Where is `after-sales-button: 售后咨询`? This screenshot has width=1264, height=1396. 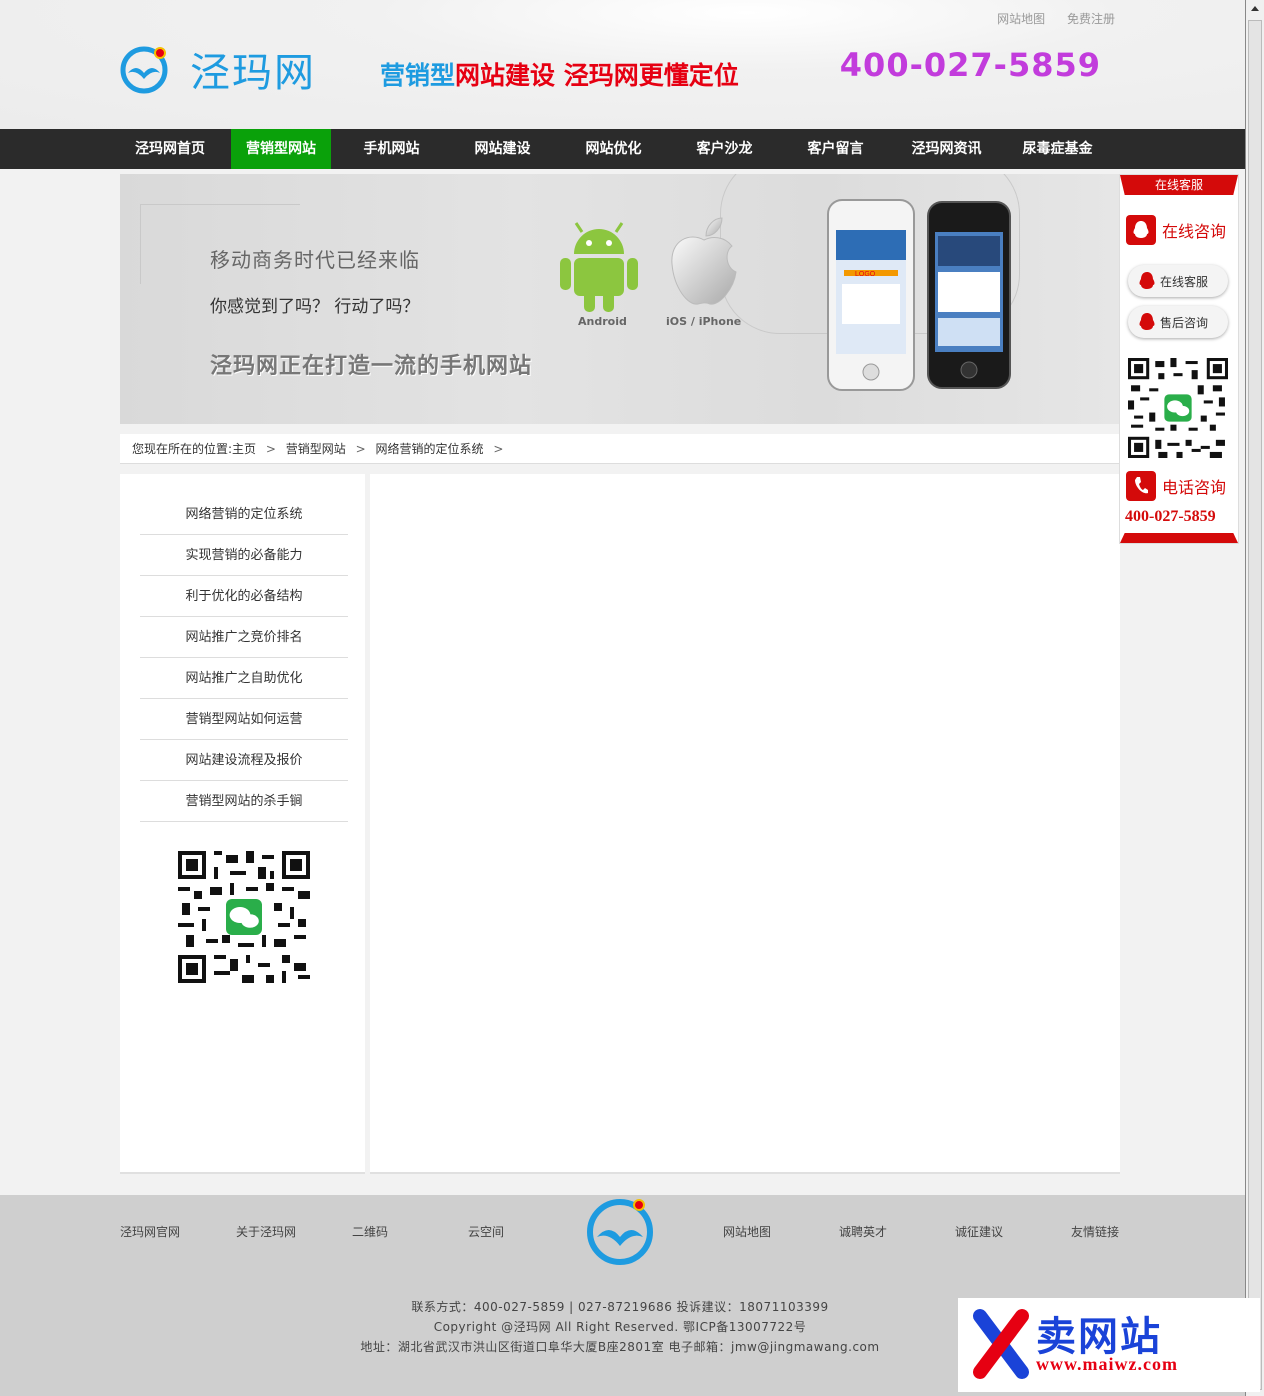
after-sales-button: 售后咨询 is located at coordinates (1178, 322).